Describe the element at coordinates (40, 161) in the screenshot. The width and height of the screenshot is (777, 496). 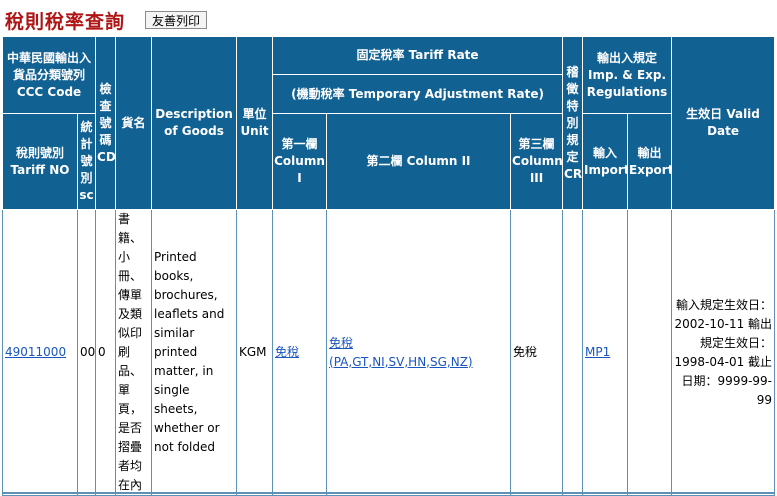
I see `header-tariff-no: 稅則號別 Tariff NO` at that location.